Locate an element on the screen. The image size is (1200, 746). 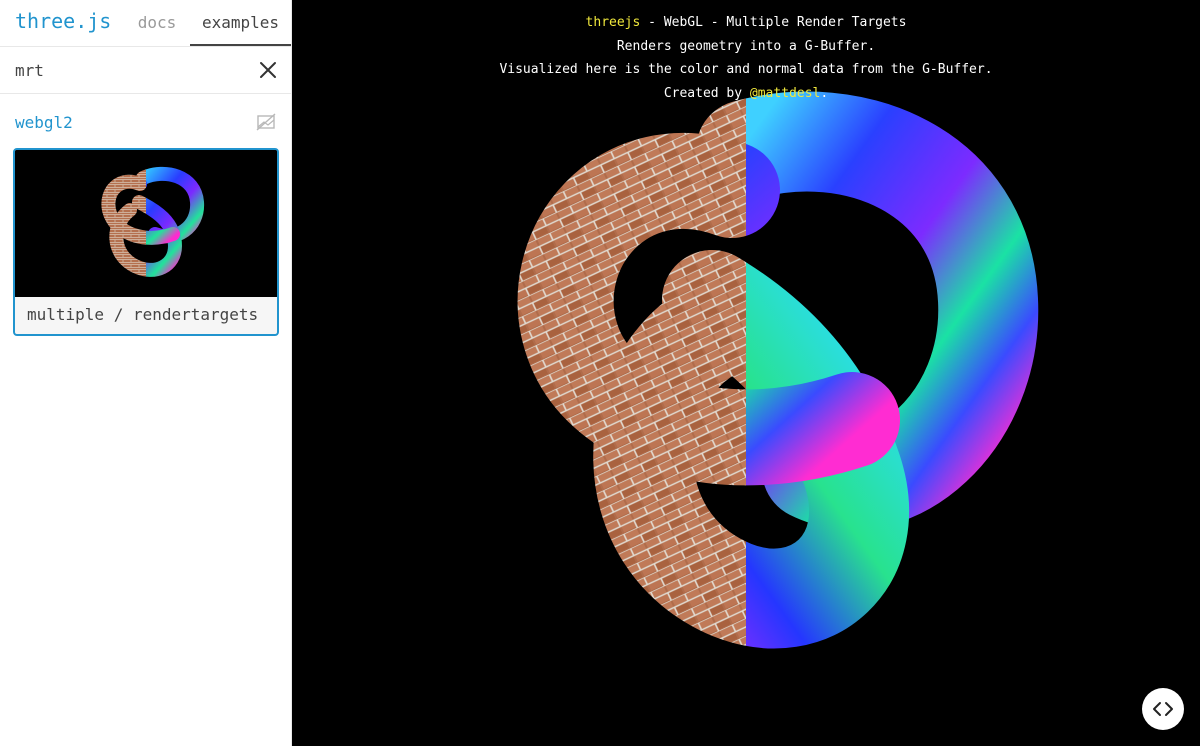
example-thumbnail is located at coordinates (146, 223).